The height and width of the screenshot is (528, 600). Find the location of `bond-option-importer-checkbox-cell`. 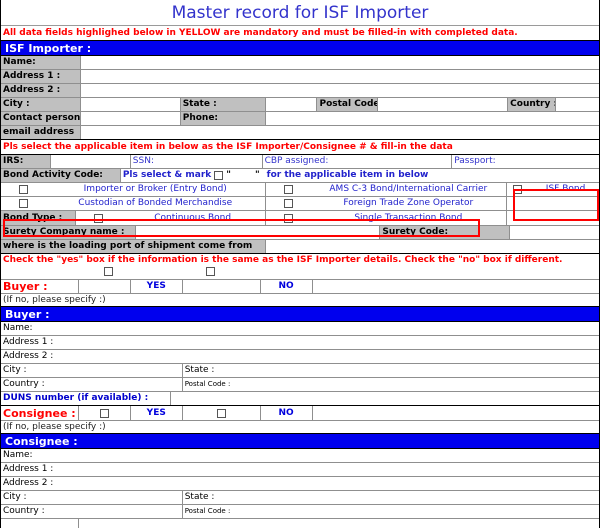

bond-option-importer-checkbox-cell is located at coordinates (23, 189).